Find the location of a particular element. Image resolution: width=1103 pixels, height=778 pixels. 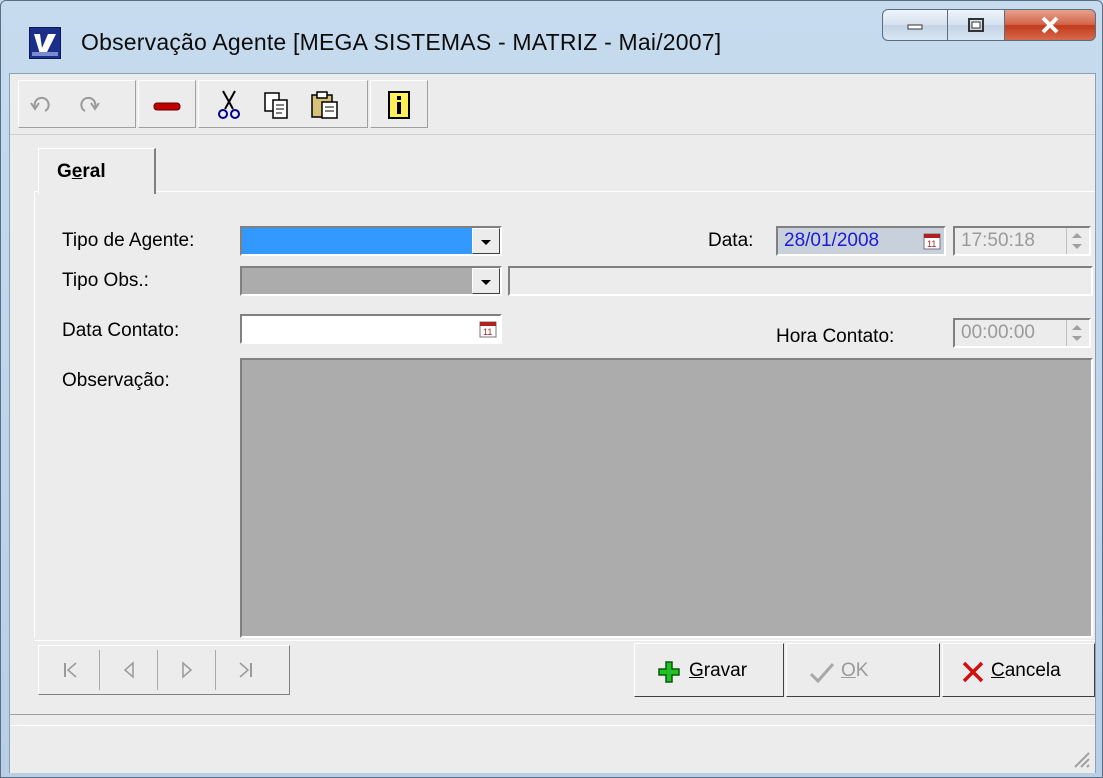

tipo-obs-value is located at coordinates (357, 281).